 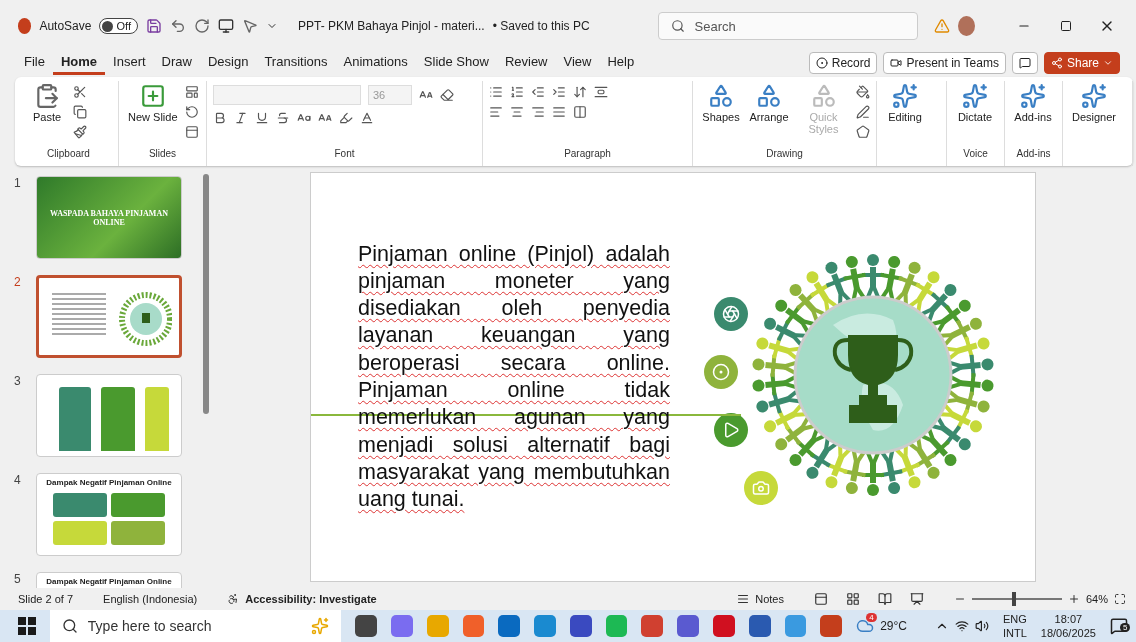 I want to click on slide-thumbnail, so click(x=109, y=316).